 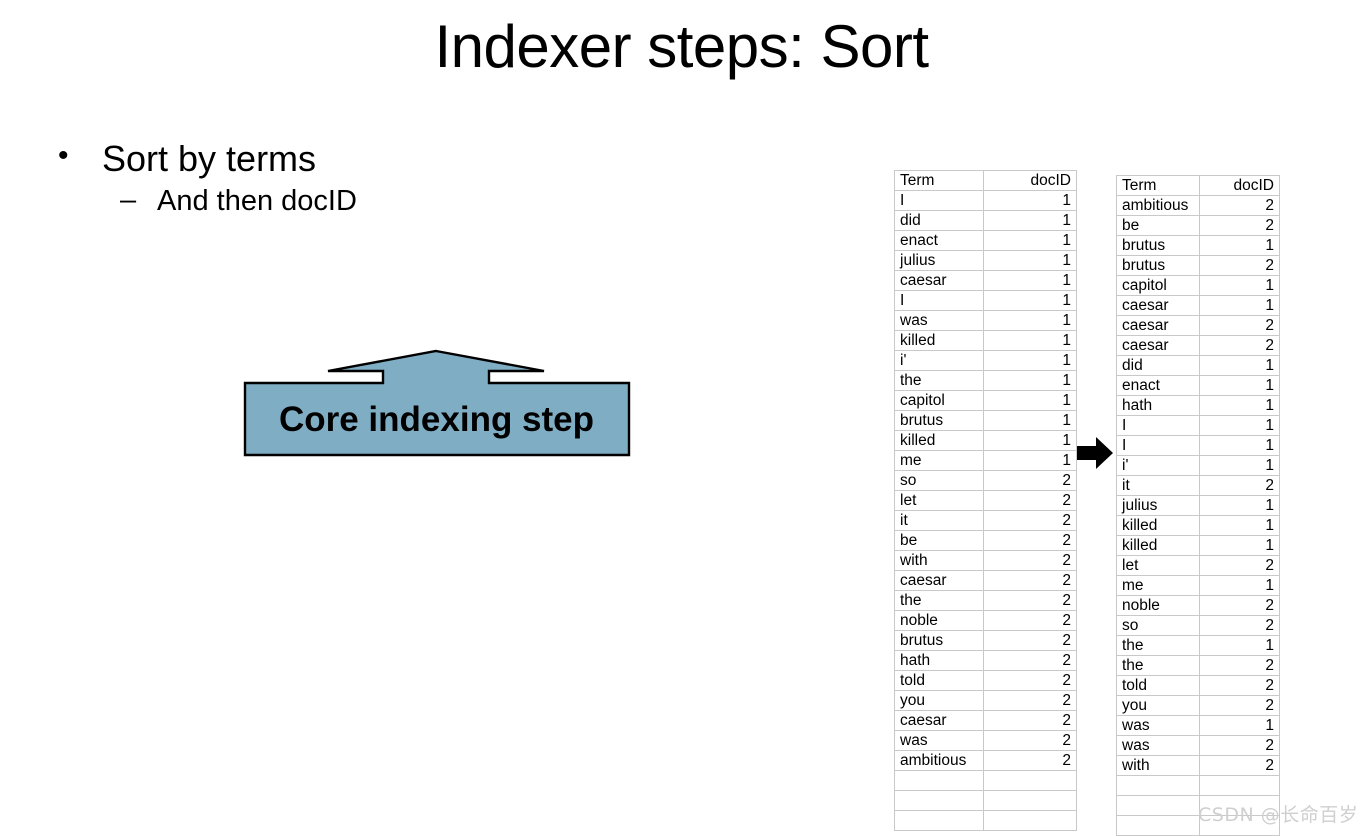 I want to click on table-row: did 1, so click(x=1198, y=365).